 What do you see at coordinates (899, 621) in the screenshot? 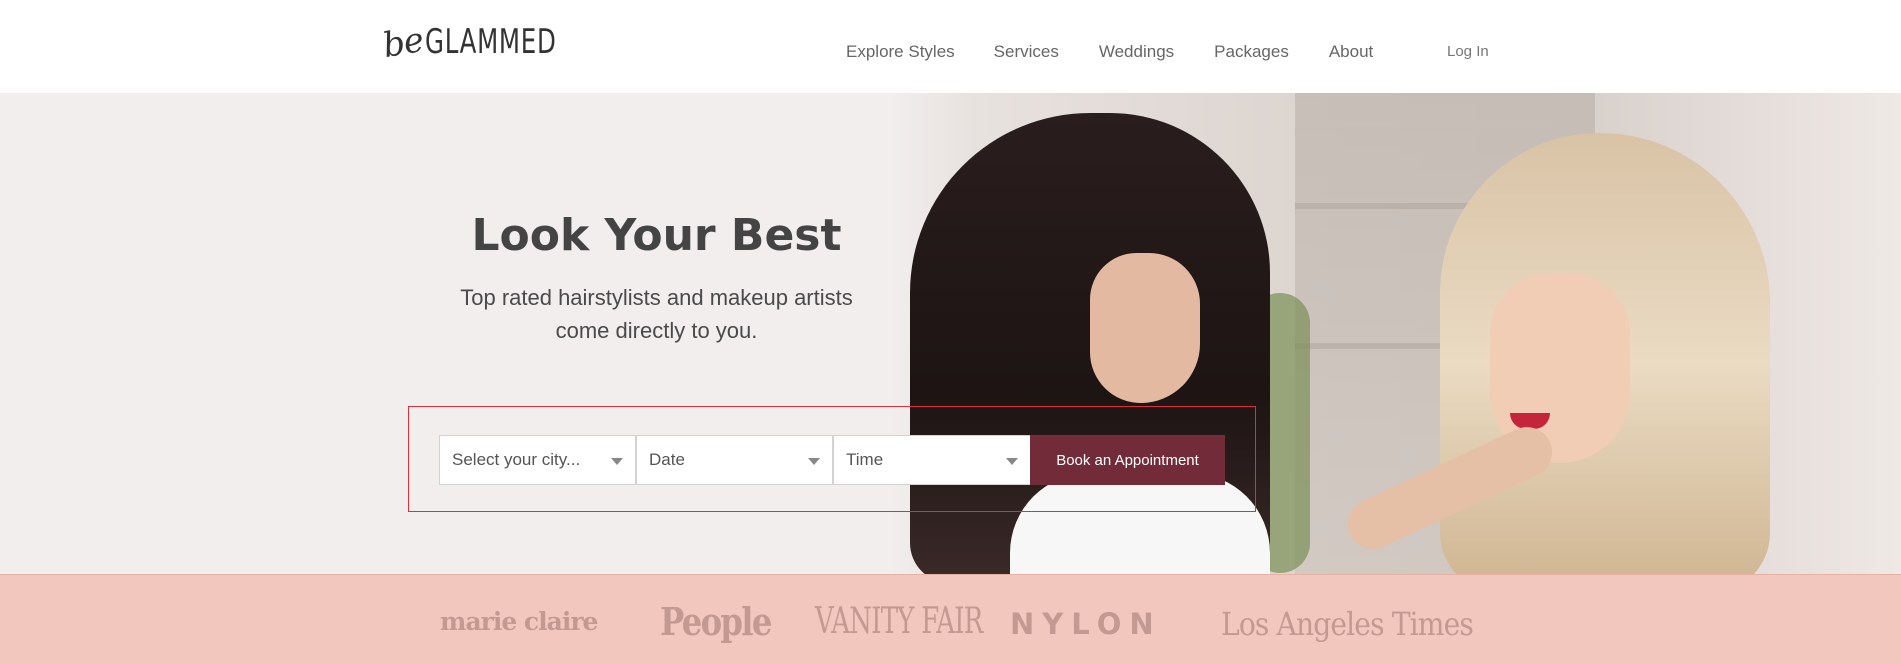
I see `press-logo-vanity-fair: VANITY FAIR` at bounding box center [899, 621].